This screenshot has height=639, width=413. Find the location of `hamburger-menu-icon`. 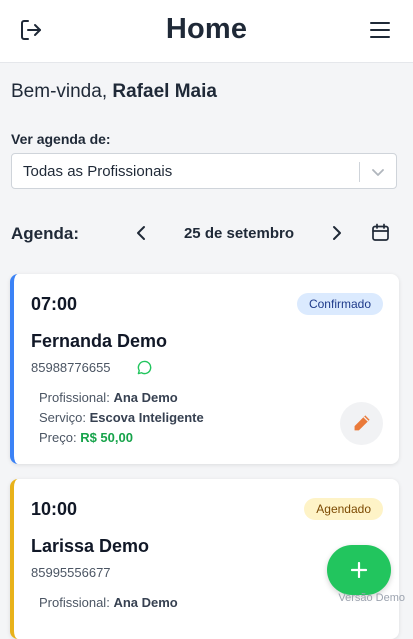

hamburger-menu-icon is located at coordinates (380, 30).